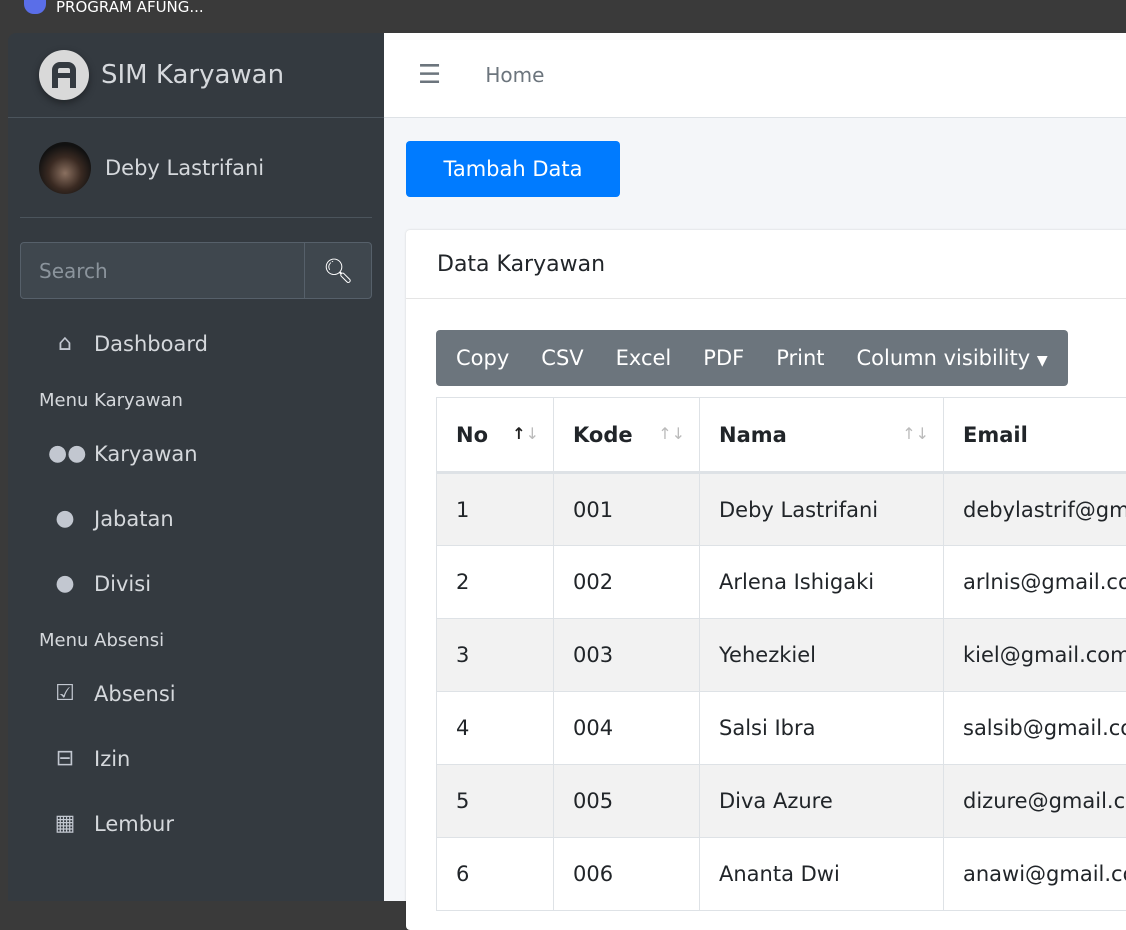  What do you see at coordinates (65, 343) in the screenshot?
I see `home-icon: ⌂` at bounding box center [65, 343].